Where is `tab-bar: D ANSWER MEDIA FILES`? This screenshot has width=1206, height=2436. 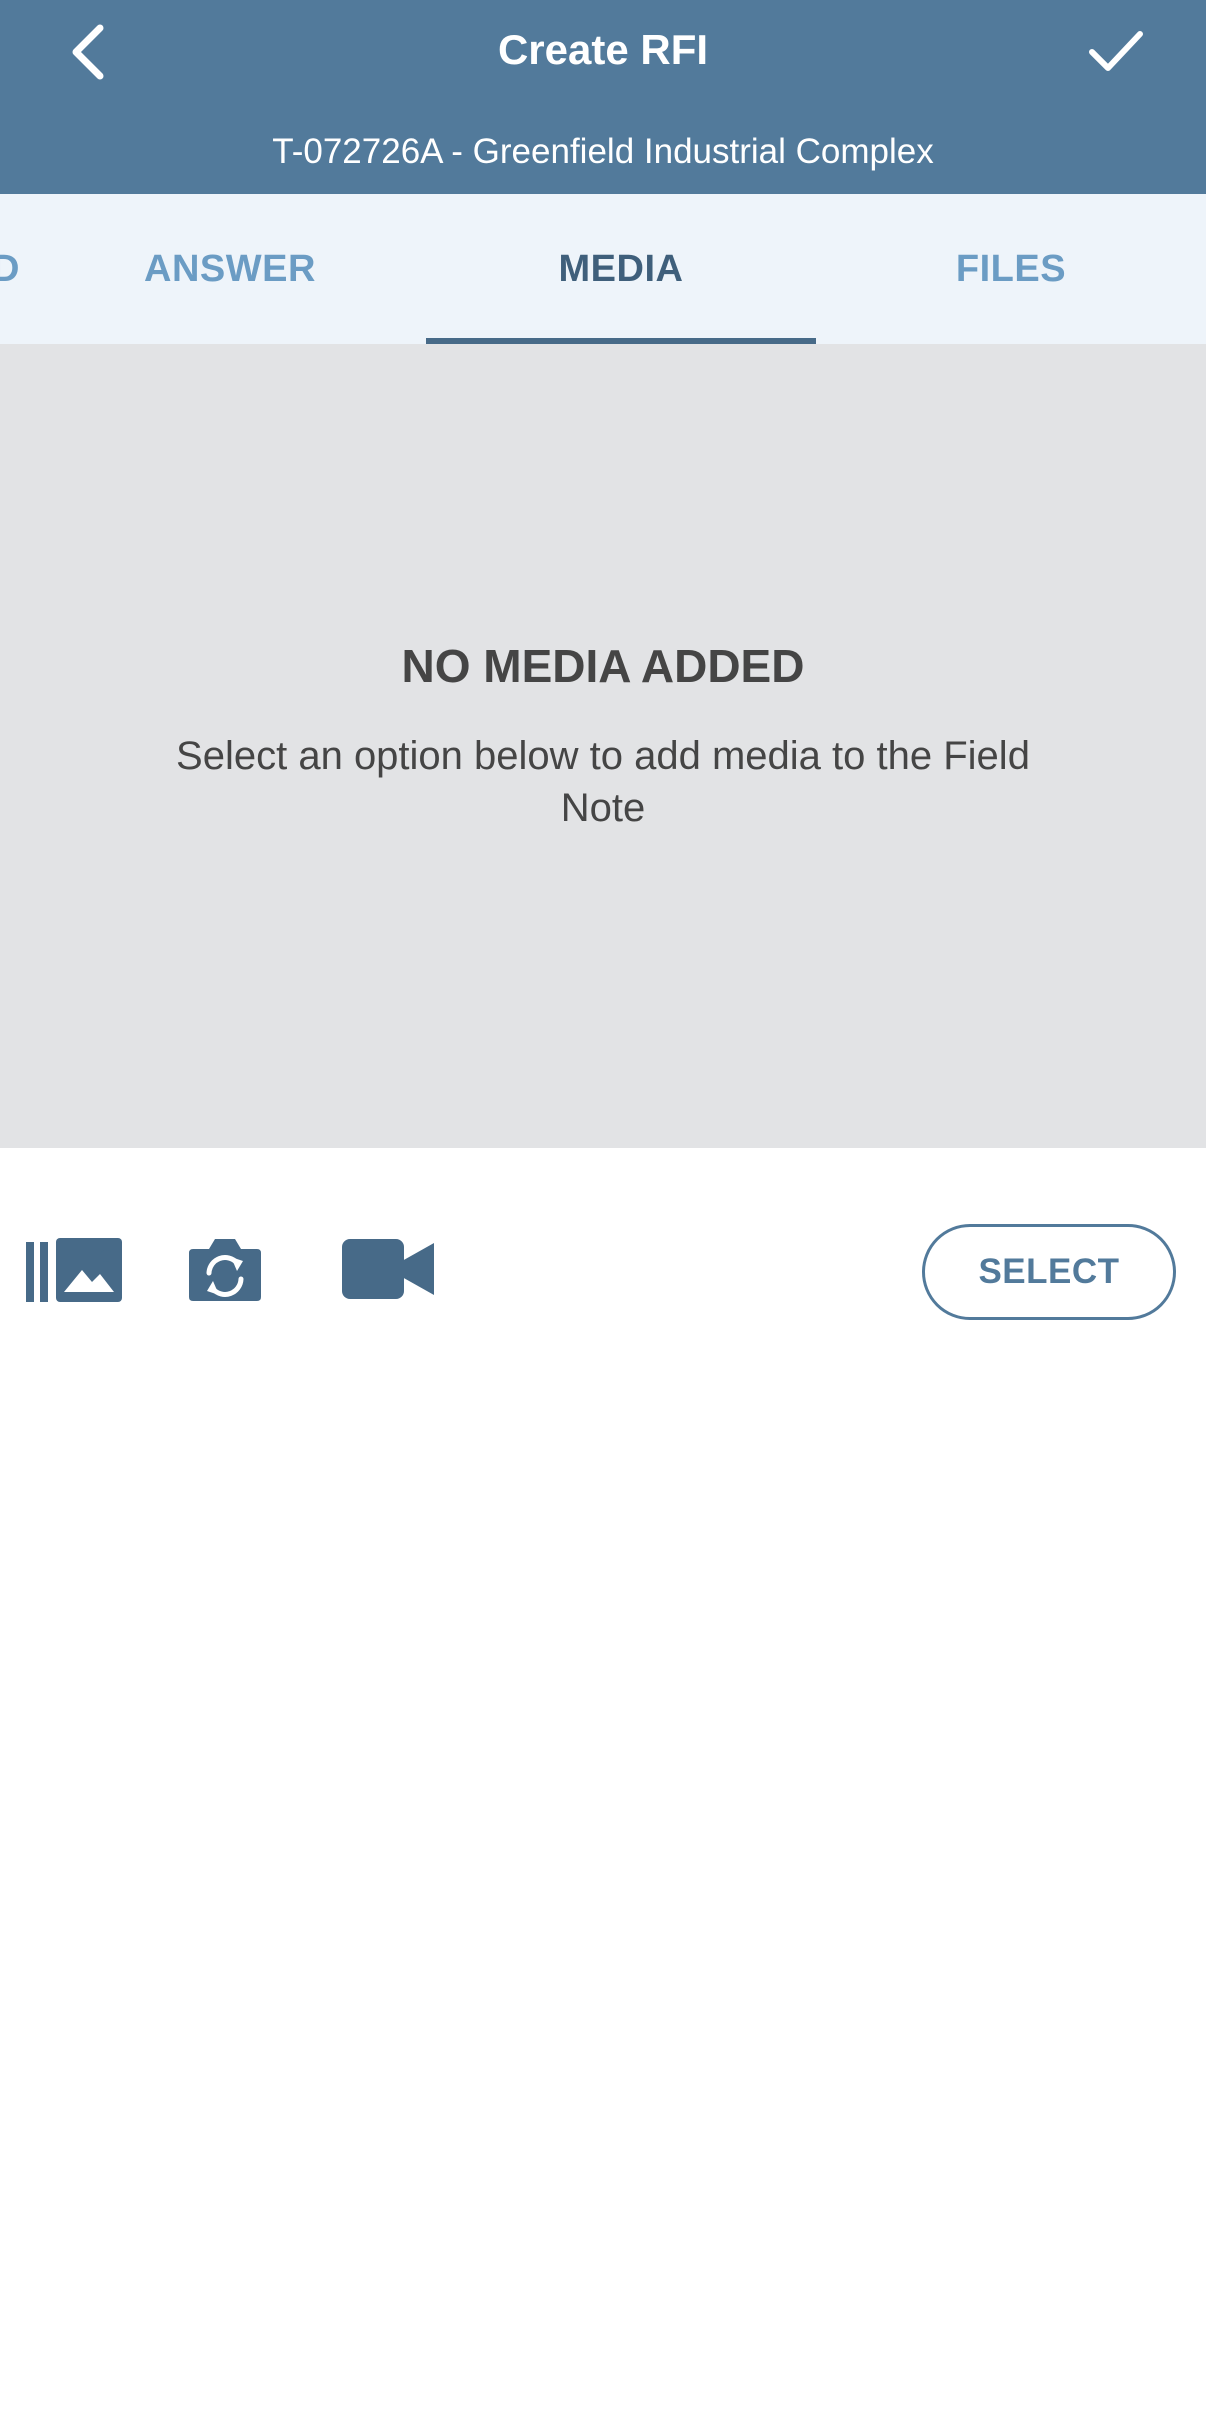
tab-bar: D ANSWER MEDIA FILES is located at coordinates (603, 269).